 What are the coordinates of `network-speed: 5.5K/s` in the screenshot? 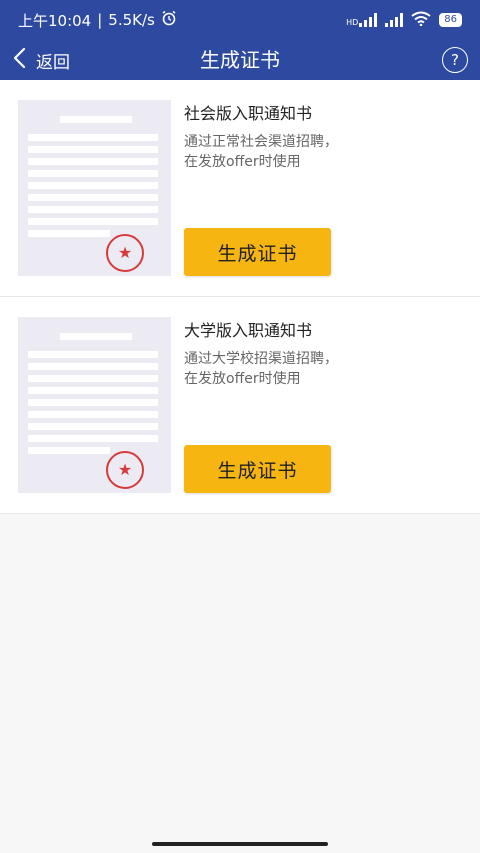 It's located at (131, 20).